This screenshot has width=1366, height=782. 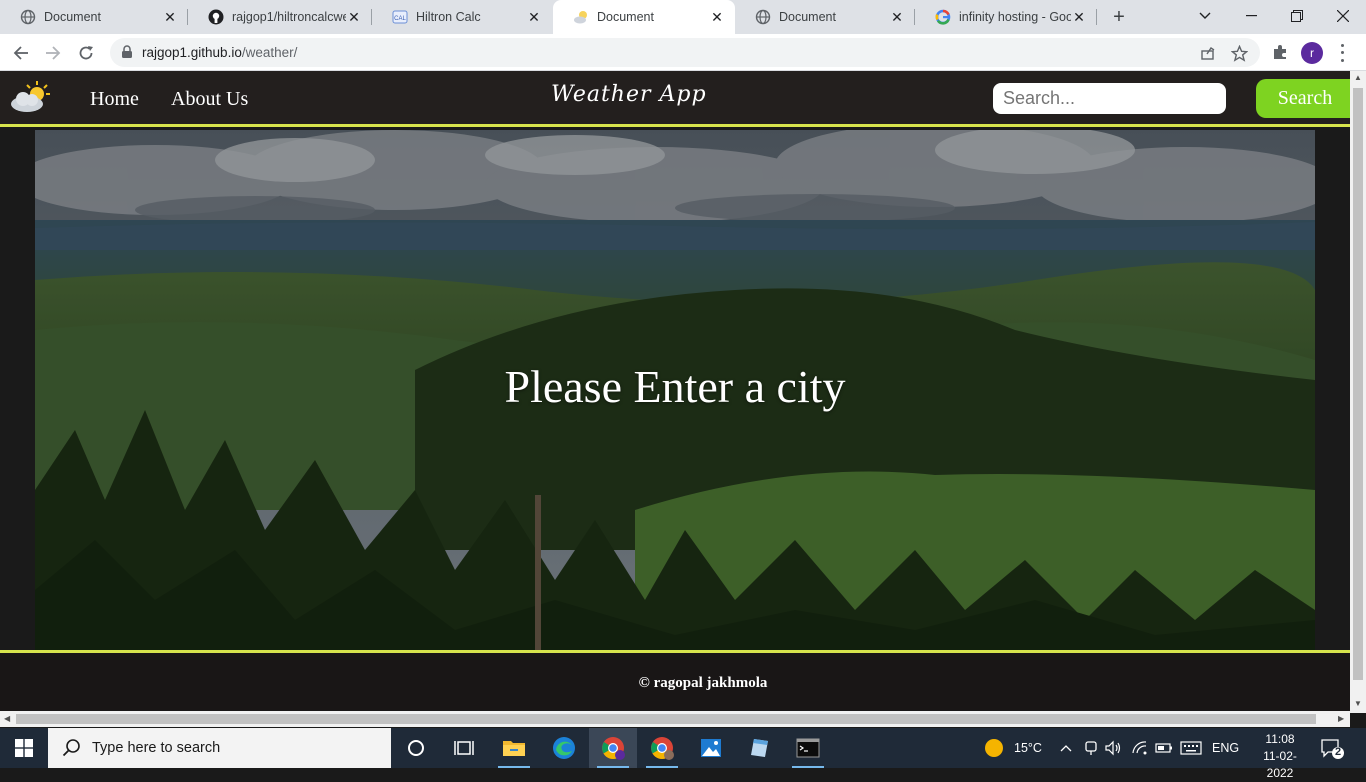 I want to click on task-view-icon, so click(x=464, y=748).